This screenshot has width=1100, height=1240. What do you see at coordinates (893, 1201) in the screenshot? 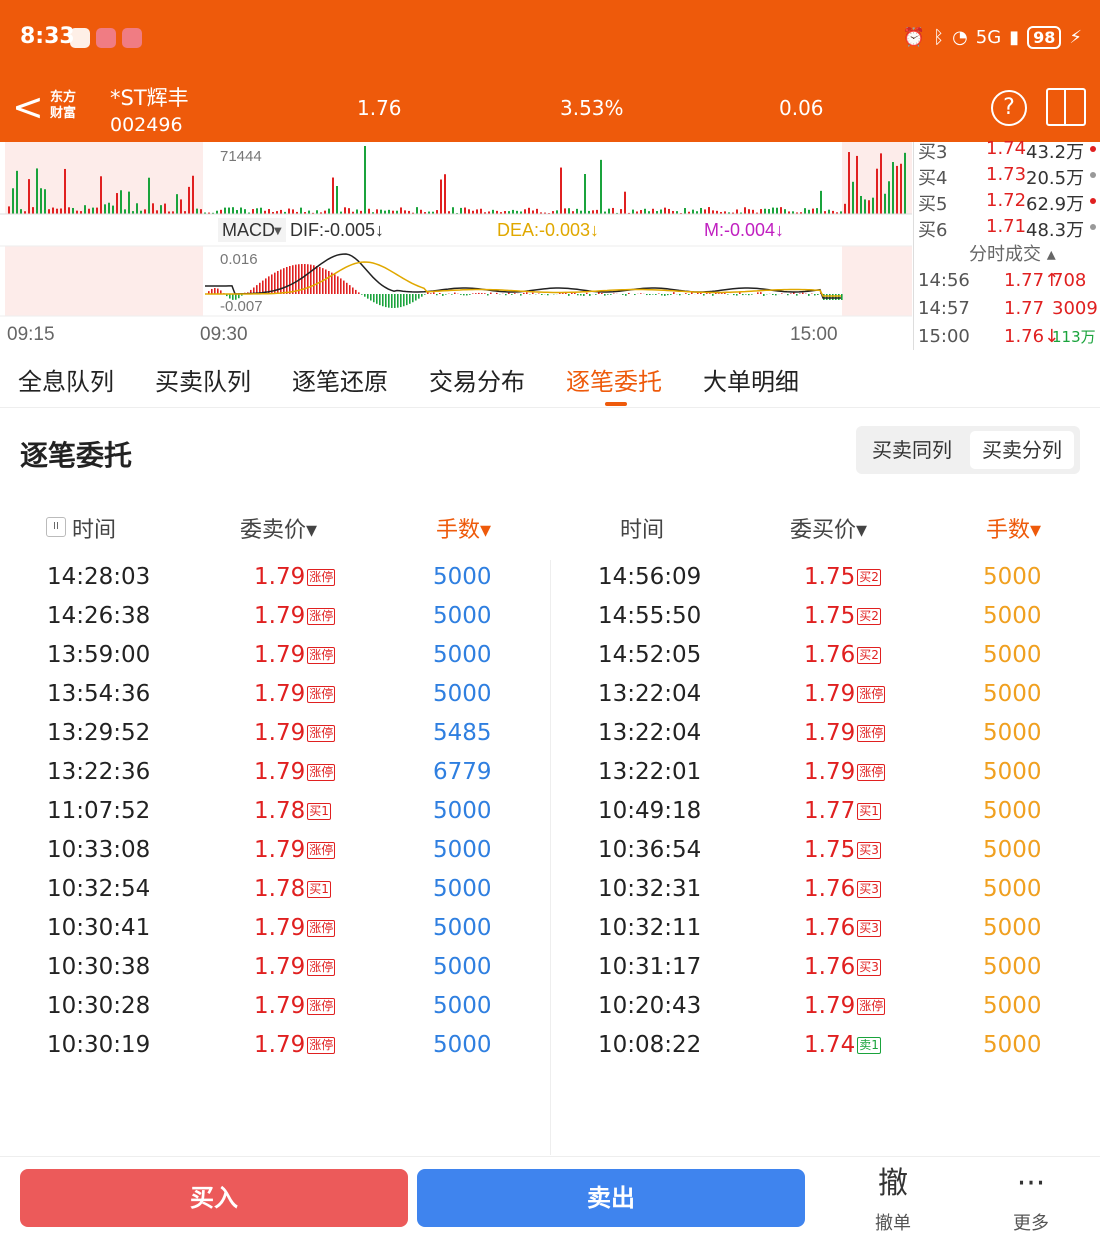
I see `cancel-order-button: 撤 撤单` at bounding box center [893, 1201].